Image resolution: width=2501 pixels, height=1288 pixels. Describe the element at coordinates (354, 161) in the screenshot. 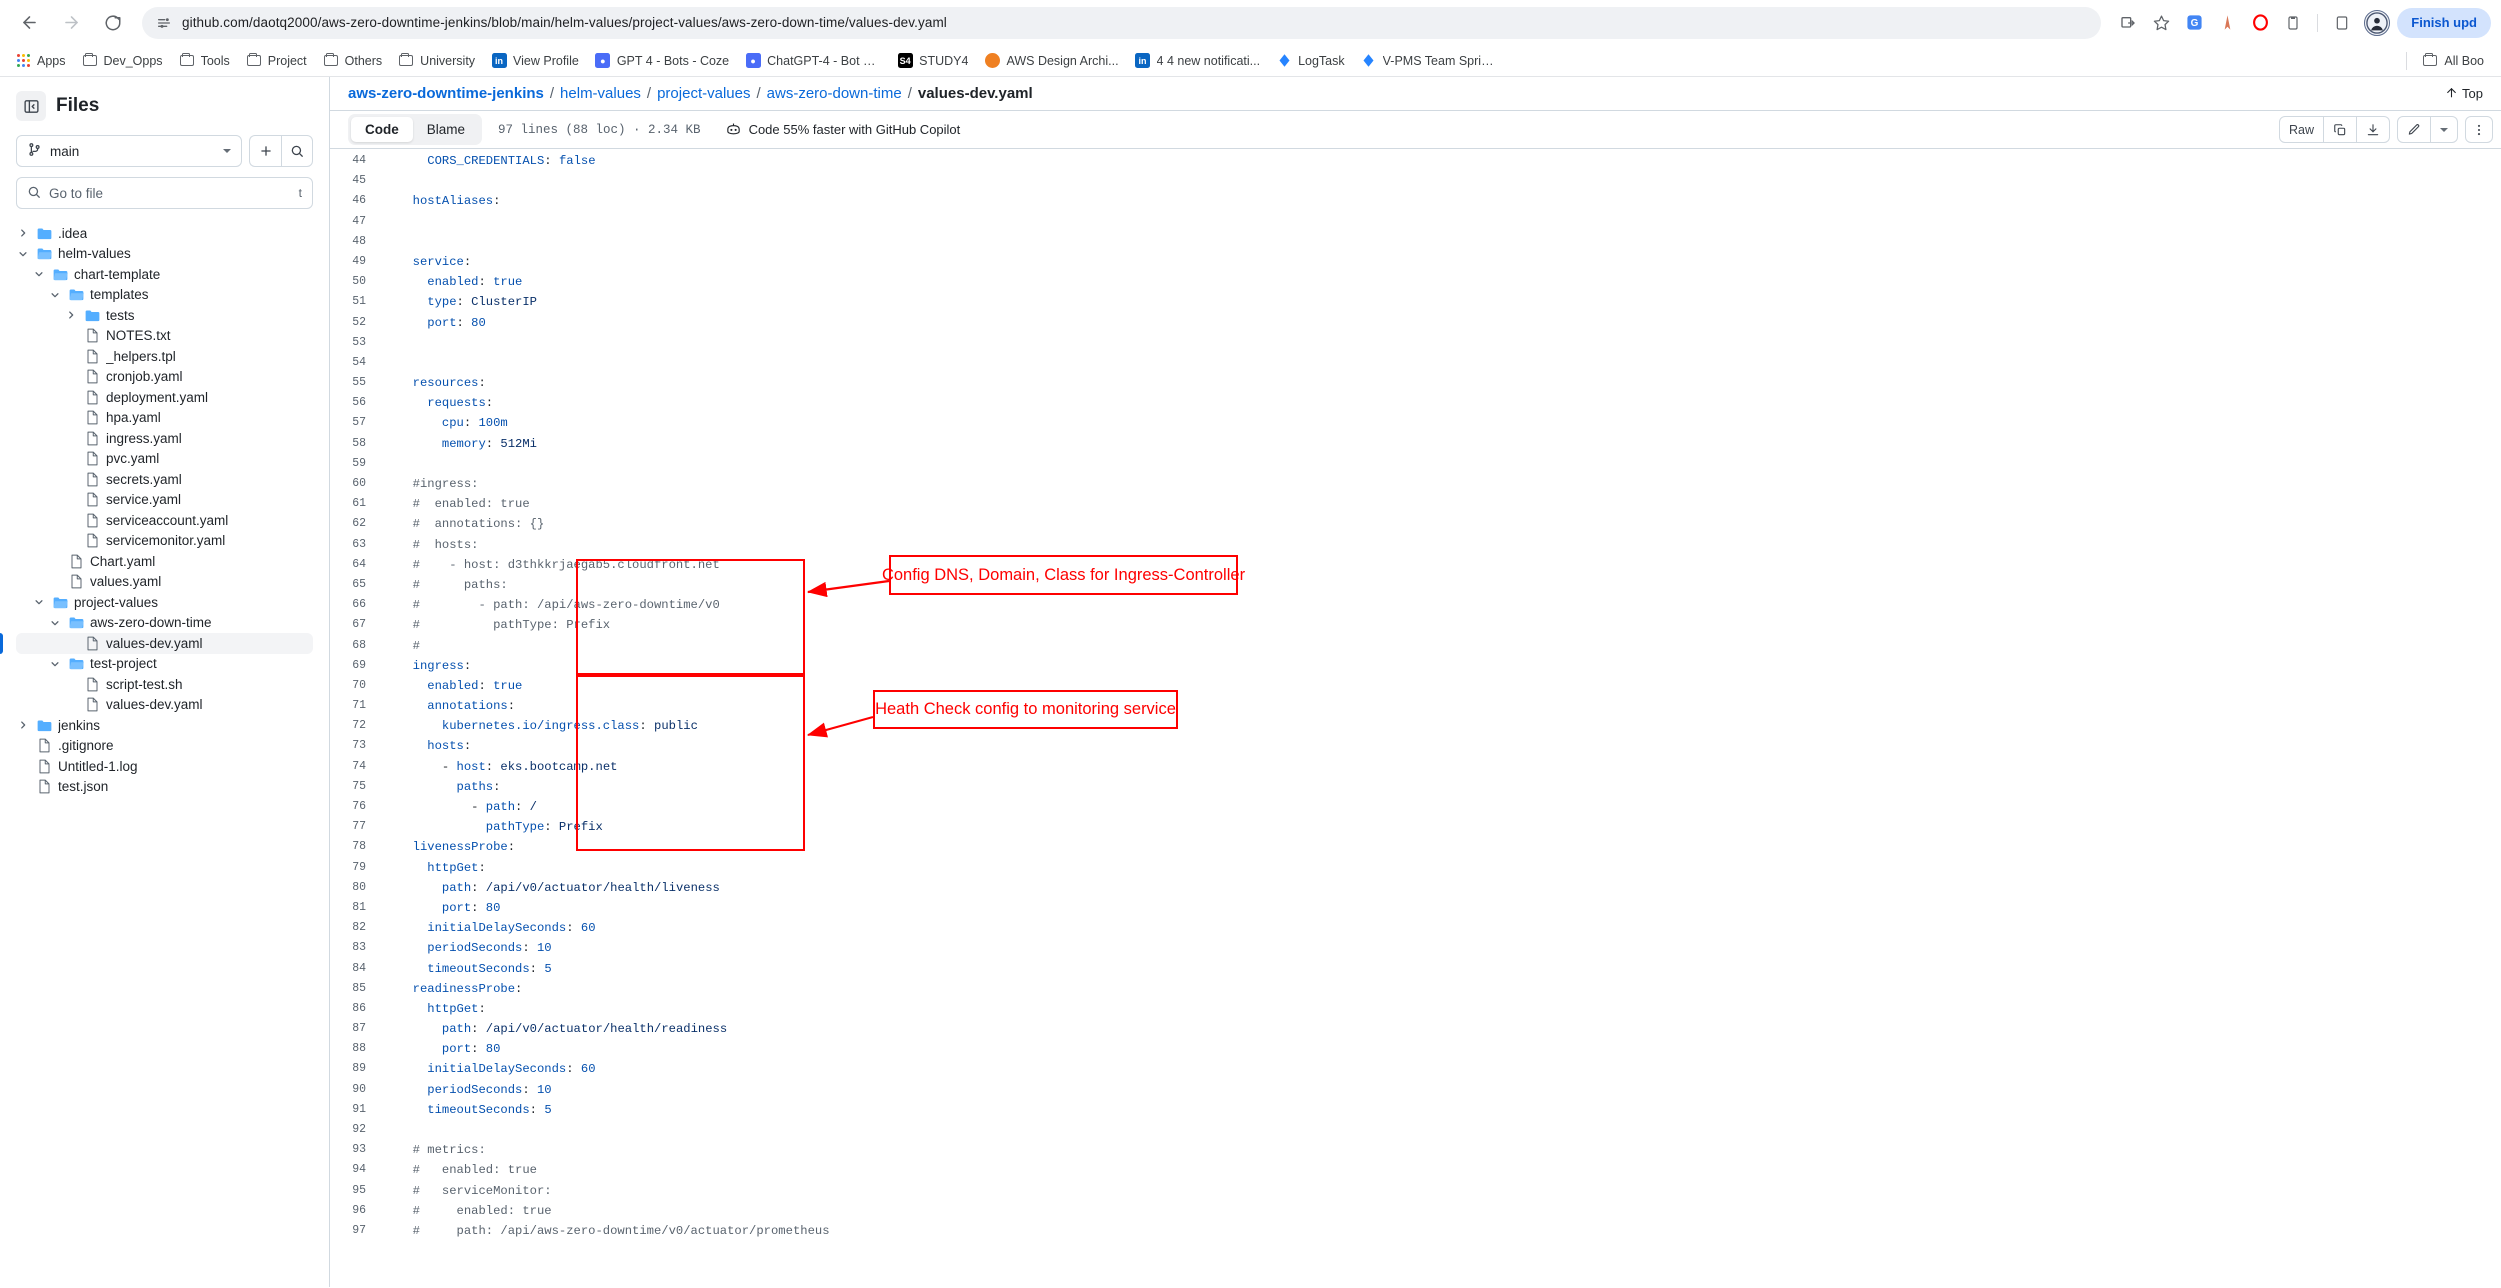

I see `line-number: 44` at that location.